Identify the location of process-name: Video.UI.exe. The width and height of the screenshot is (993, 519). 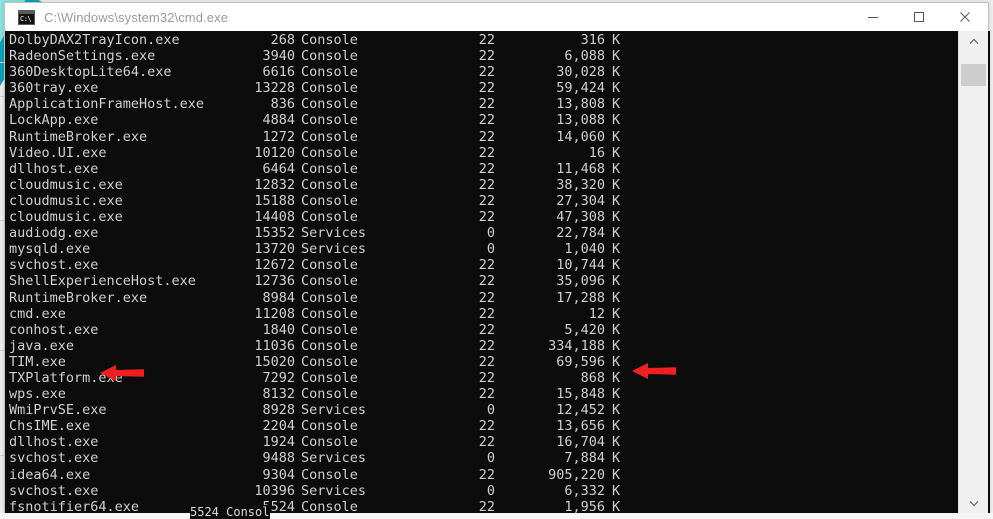
(58, 152).